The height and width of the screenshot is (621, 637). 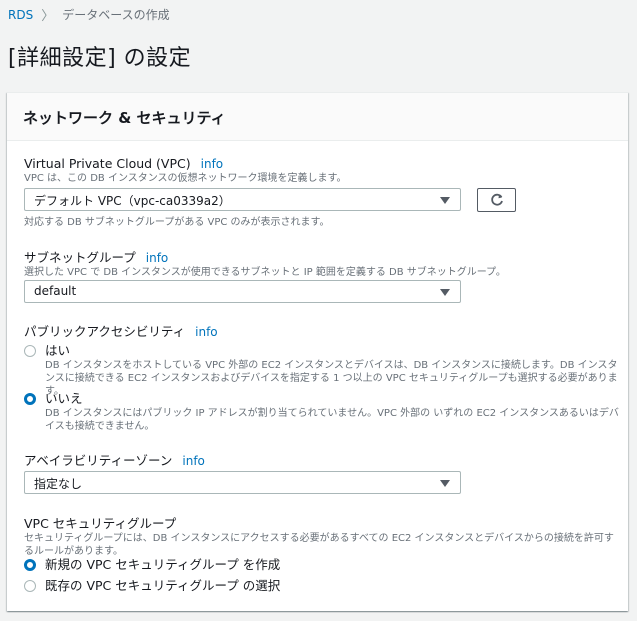 I want to click on vpc-select: デフォルト VPC（vpc-ca0339a2）, so click(x=242, y=199).